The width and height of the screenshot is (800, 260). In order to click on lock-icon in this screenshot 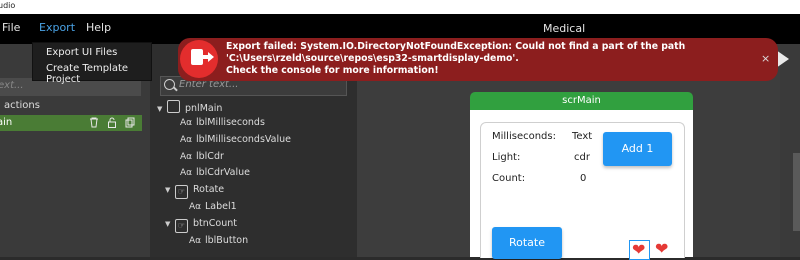, I will do `click(112, 122)`.